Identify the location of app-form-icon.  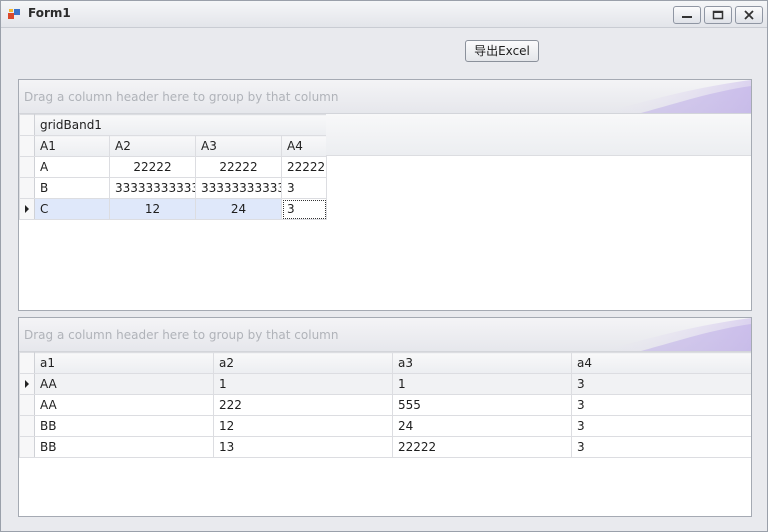
(14, 14).